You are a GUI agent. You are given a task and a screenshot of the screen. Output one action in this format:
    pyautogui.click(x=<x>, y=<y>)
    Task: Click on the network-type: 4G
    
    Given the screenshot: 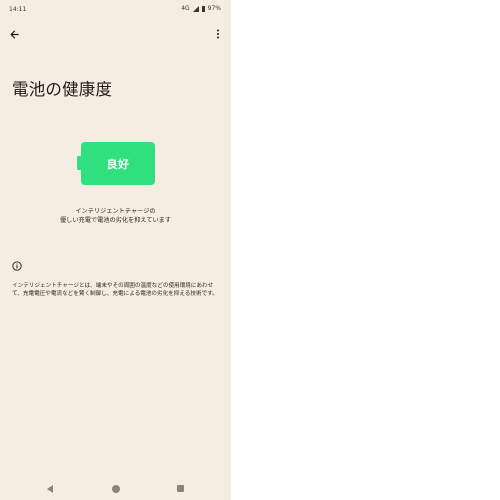 What is the action you would take?
    pyautogui.click(x=185, y=8)
    